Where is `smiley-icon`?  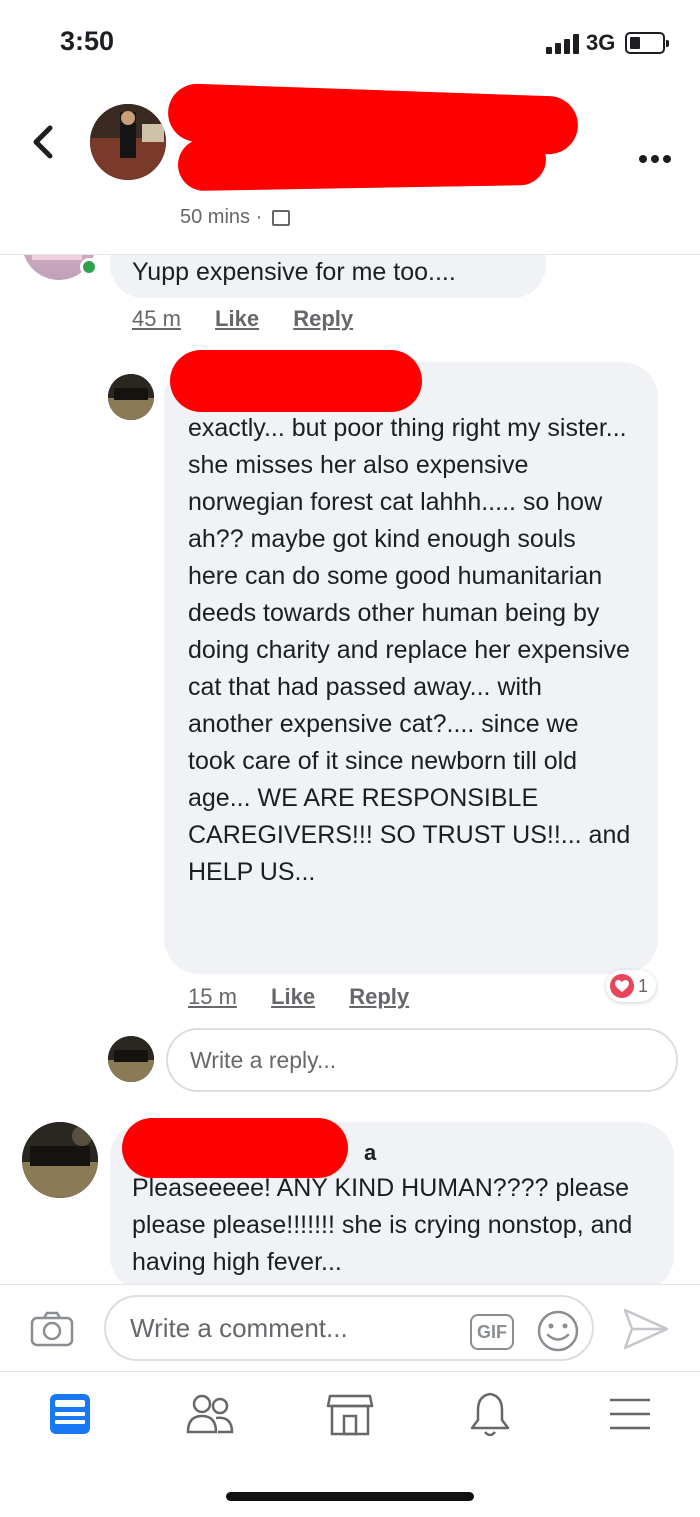 smiley-icon is located at coordinates (558, 1331).